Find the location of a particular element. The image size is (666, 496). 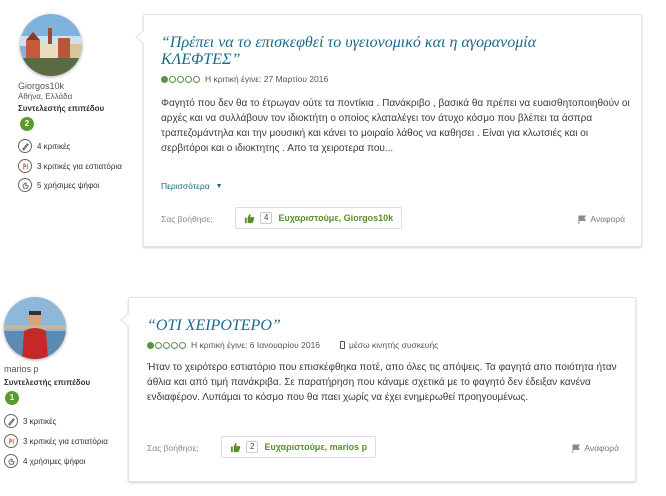

level-badge: 1 is located at coordinates (12, 398).